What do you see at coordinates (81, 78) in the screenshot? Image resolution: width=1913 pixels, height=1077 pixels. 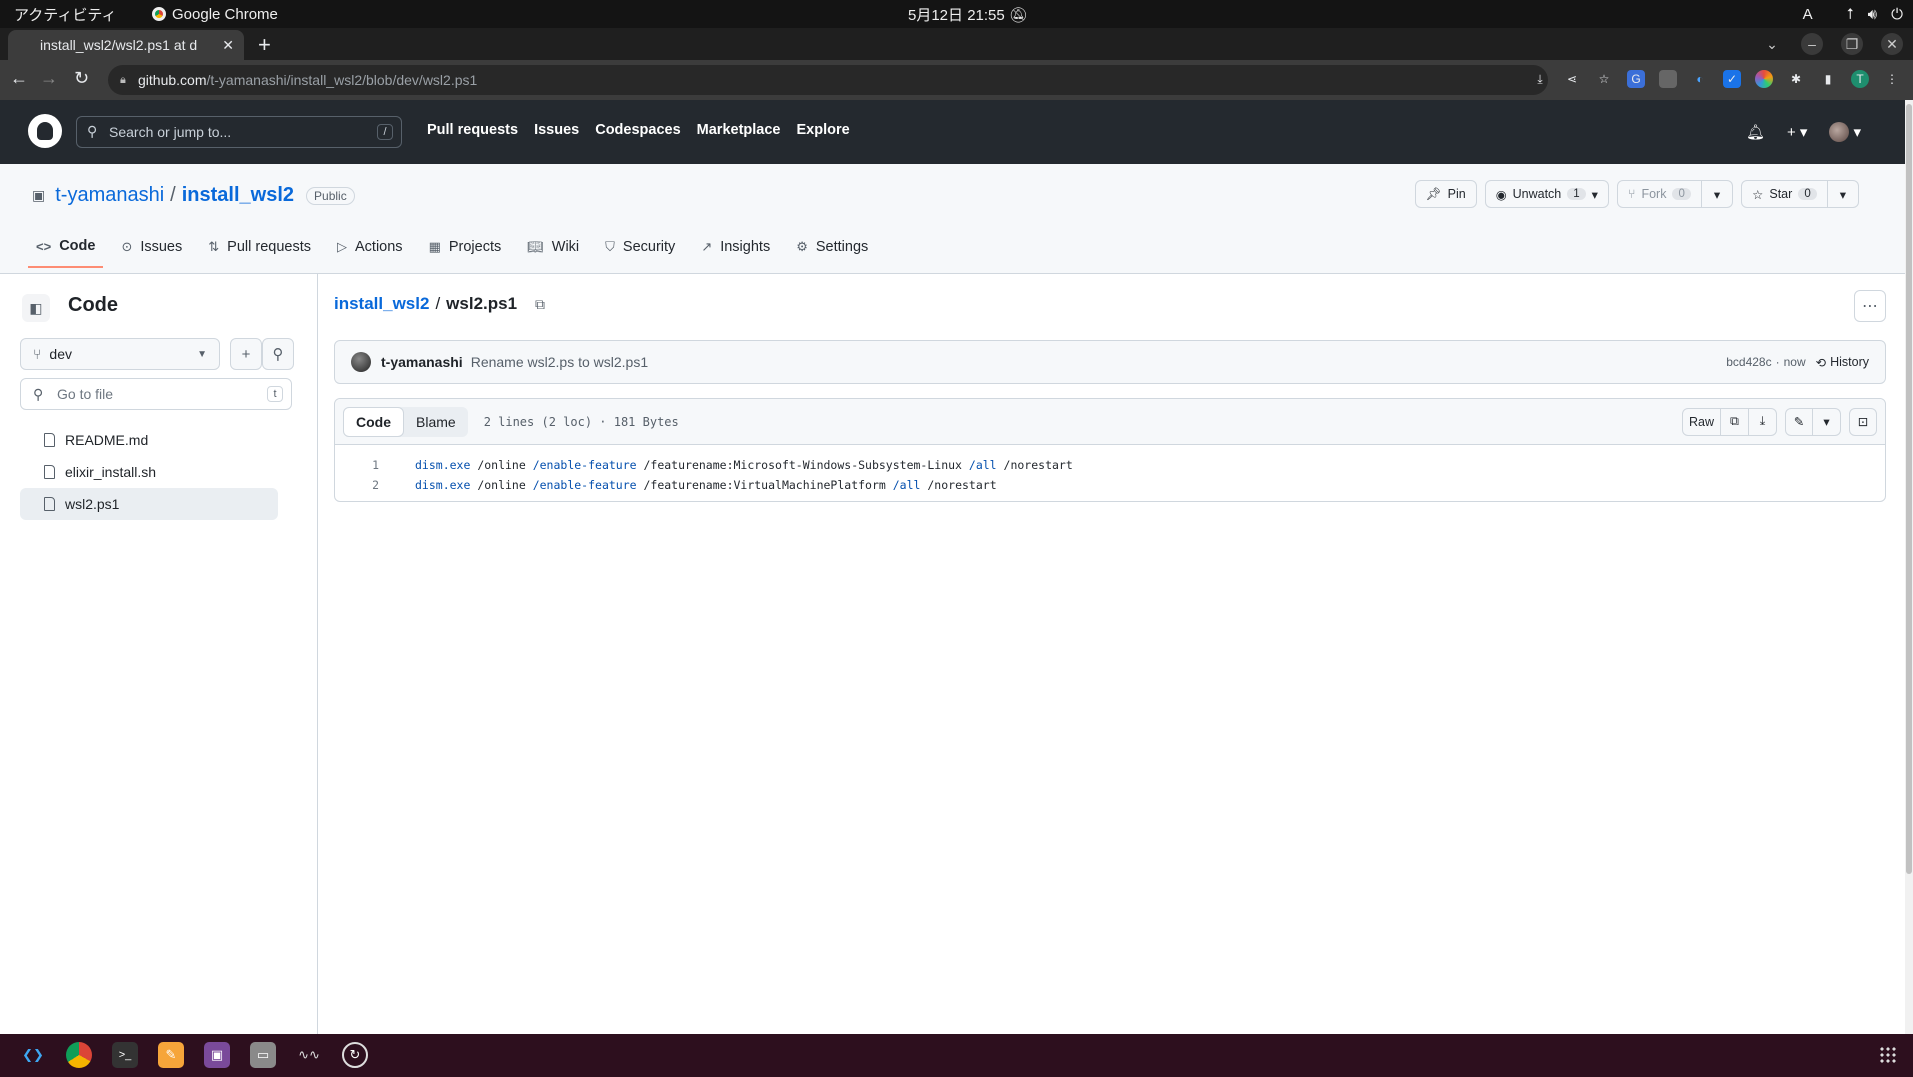 I see `reload-button: ↻` at bounding box center [81, 78].